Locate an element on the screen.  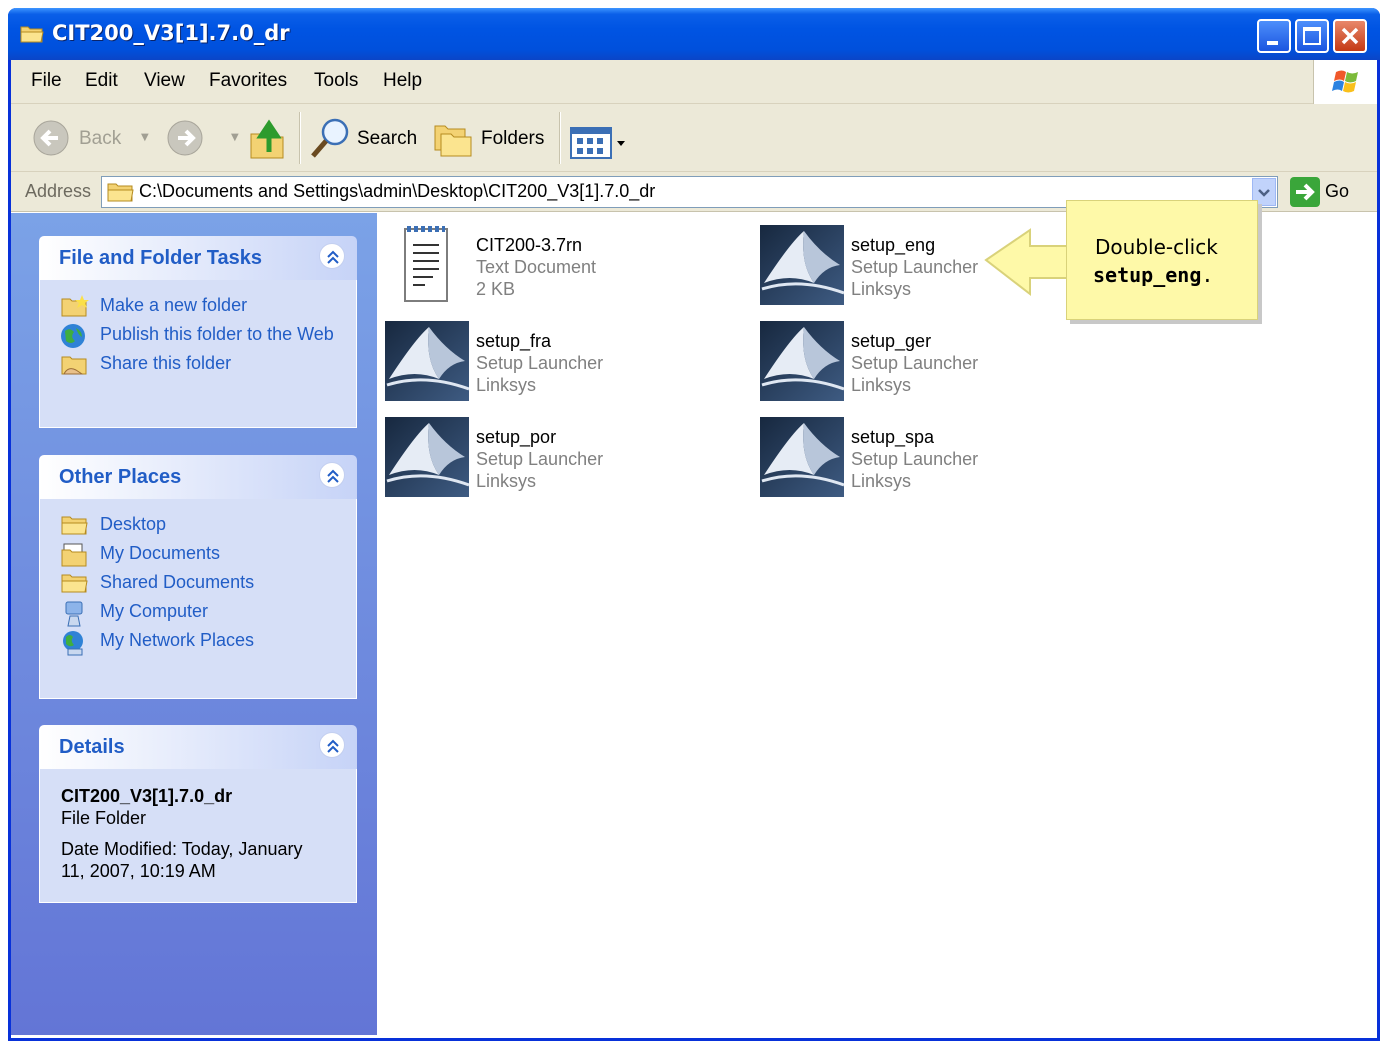
task-publish-folder: Publish this folder to the Web is located at coordinates (203, 335).